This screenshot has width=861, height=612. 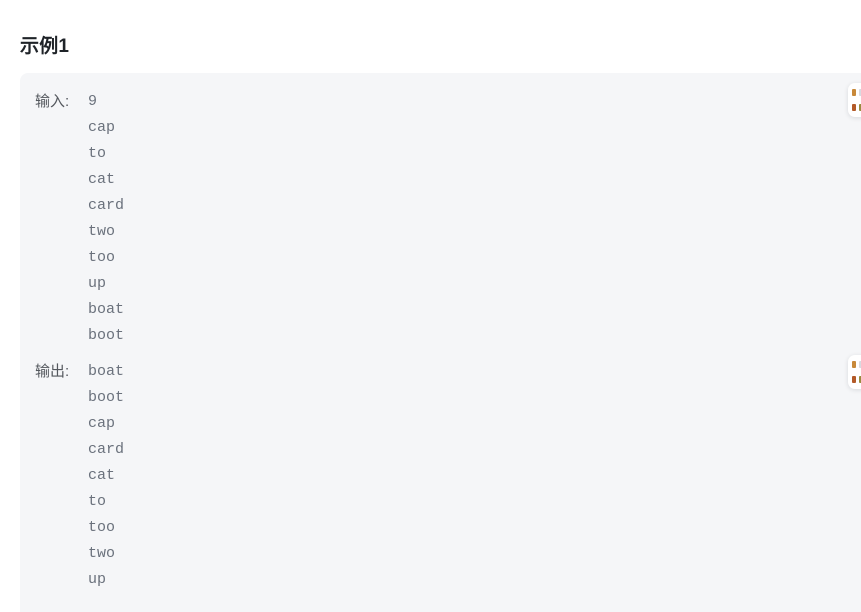 I want to click on input-line: 9, so click(x=93, y=101).